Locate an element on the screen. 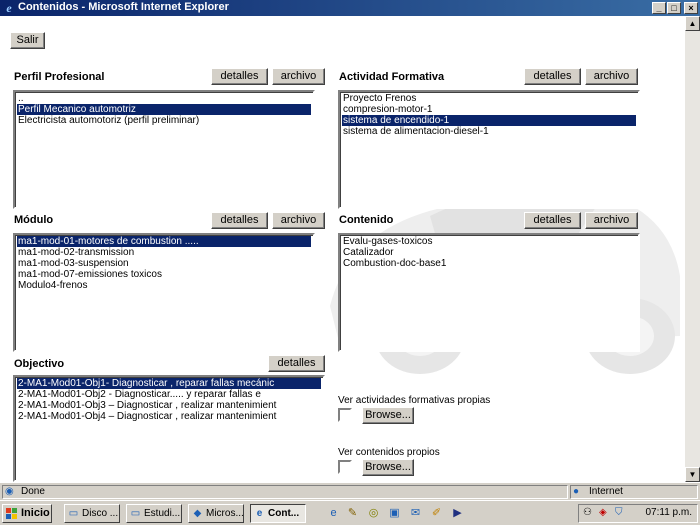 This screenshot has width=700, height=525. modulo-detalles-button: detalles is located at coordinates (239, 220).